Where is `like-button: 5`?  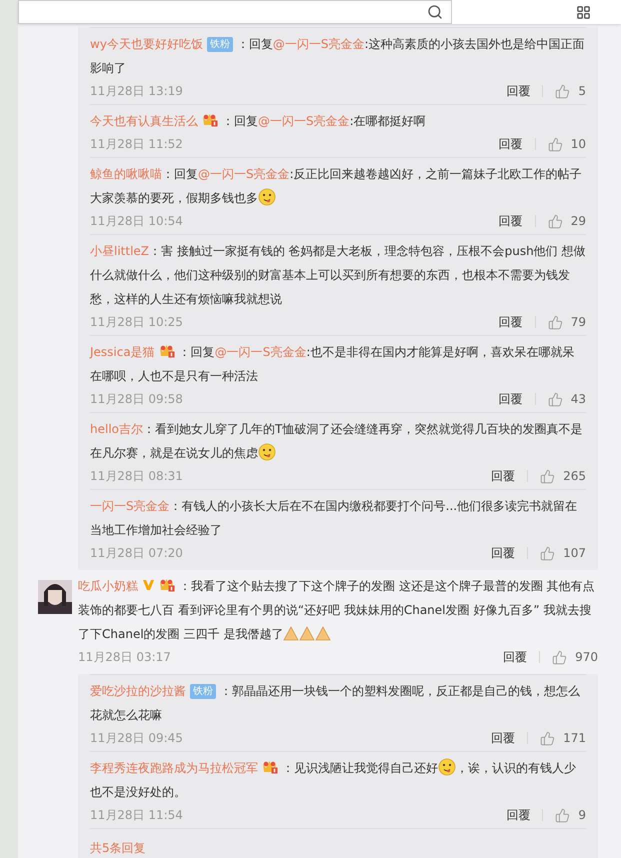 like-button: 5 is located at coordinates (570, 91).